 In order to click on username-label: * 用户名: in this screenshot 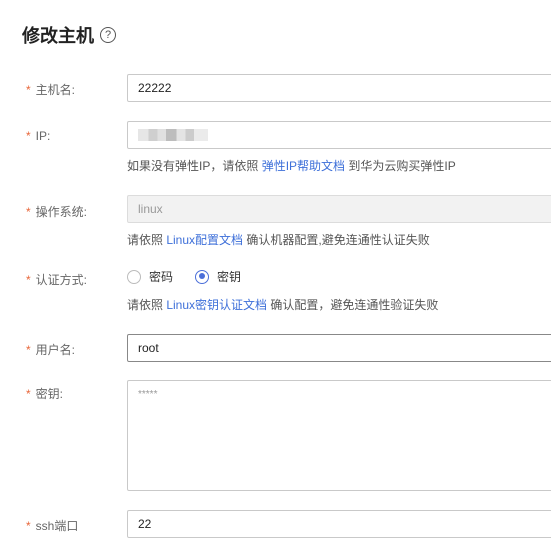, I will do `click(51, 350)`.